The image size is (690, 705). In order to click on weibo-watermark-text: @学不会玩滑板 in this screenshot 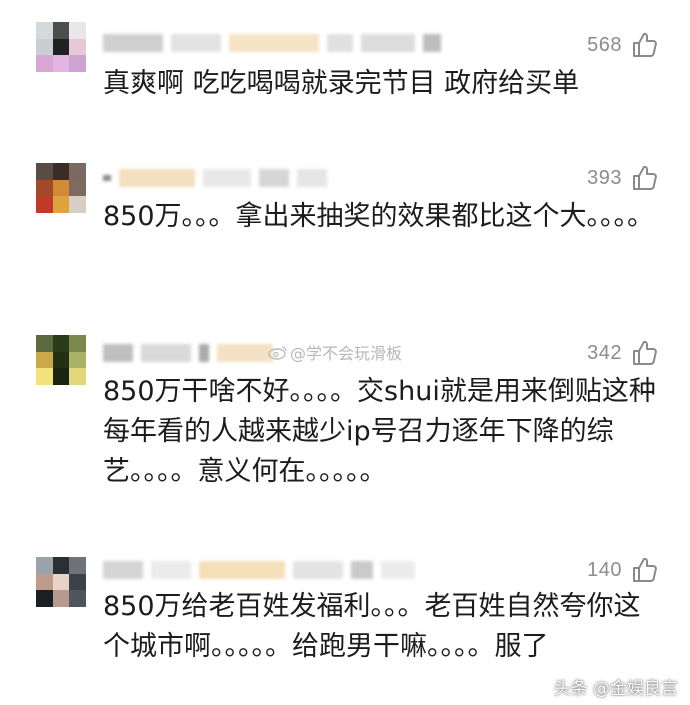, I will do `click(346, 353)`.